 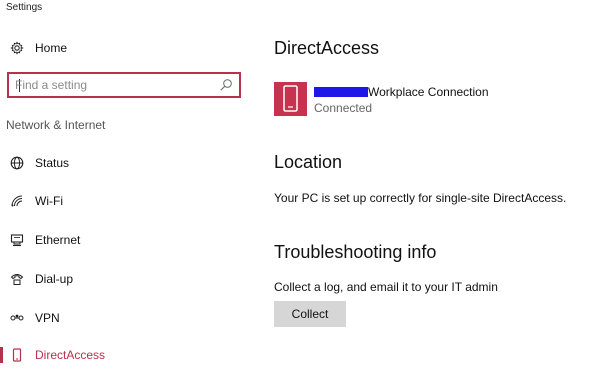 What do you see at coordinates (343, 108) in the screenshot?
I see `connection-status: Connected` at bounding box center [343, 108].